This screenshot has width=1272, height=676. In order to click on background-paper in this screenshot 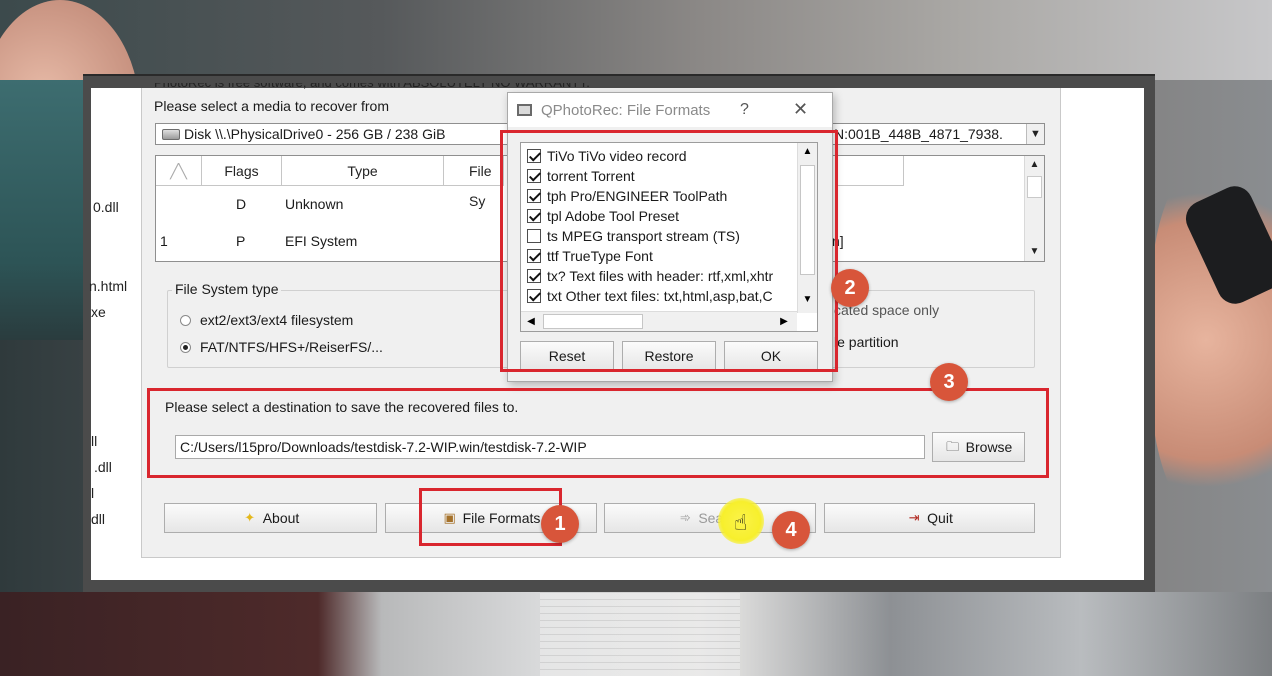, I will do `click(640, 634)`.